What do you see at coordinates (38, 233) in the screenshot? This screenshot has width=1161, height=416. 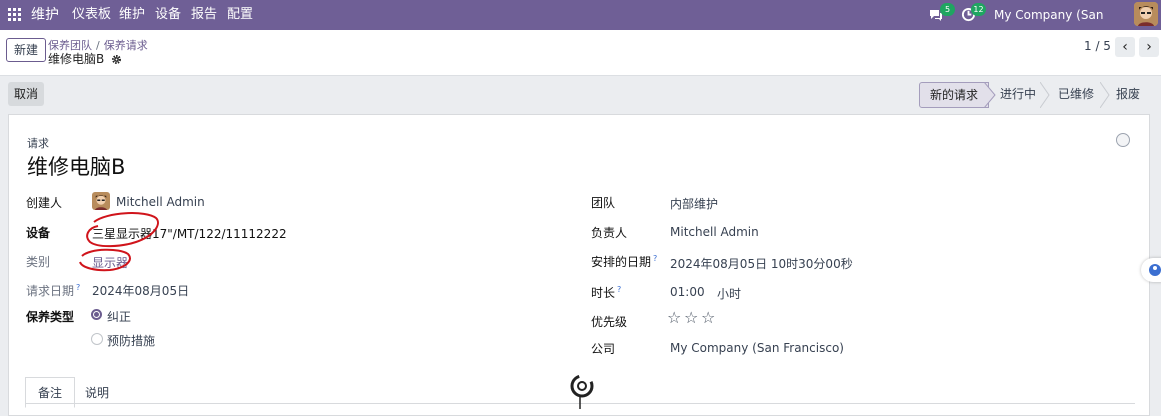 I see `equipment-label: 设备` at bounding box center [38, 233].